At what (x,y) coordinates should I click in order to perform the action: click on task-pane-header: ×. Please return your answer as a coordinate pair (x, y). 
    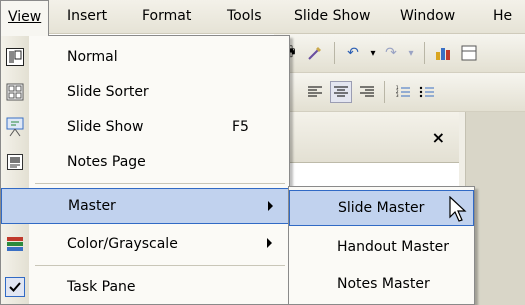
    Looking at the image, I should click on (366, 137).